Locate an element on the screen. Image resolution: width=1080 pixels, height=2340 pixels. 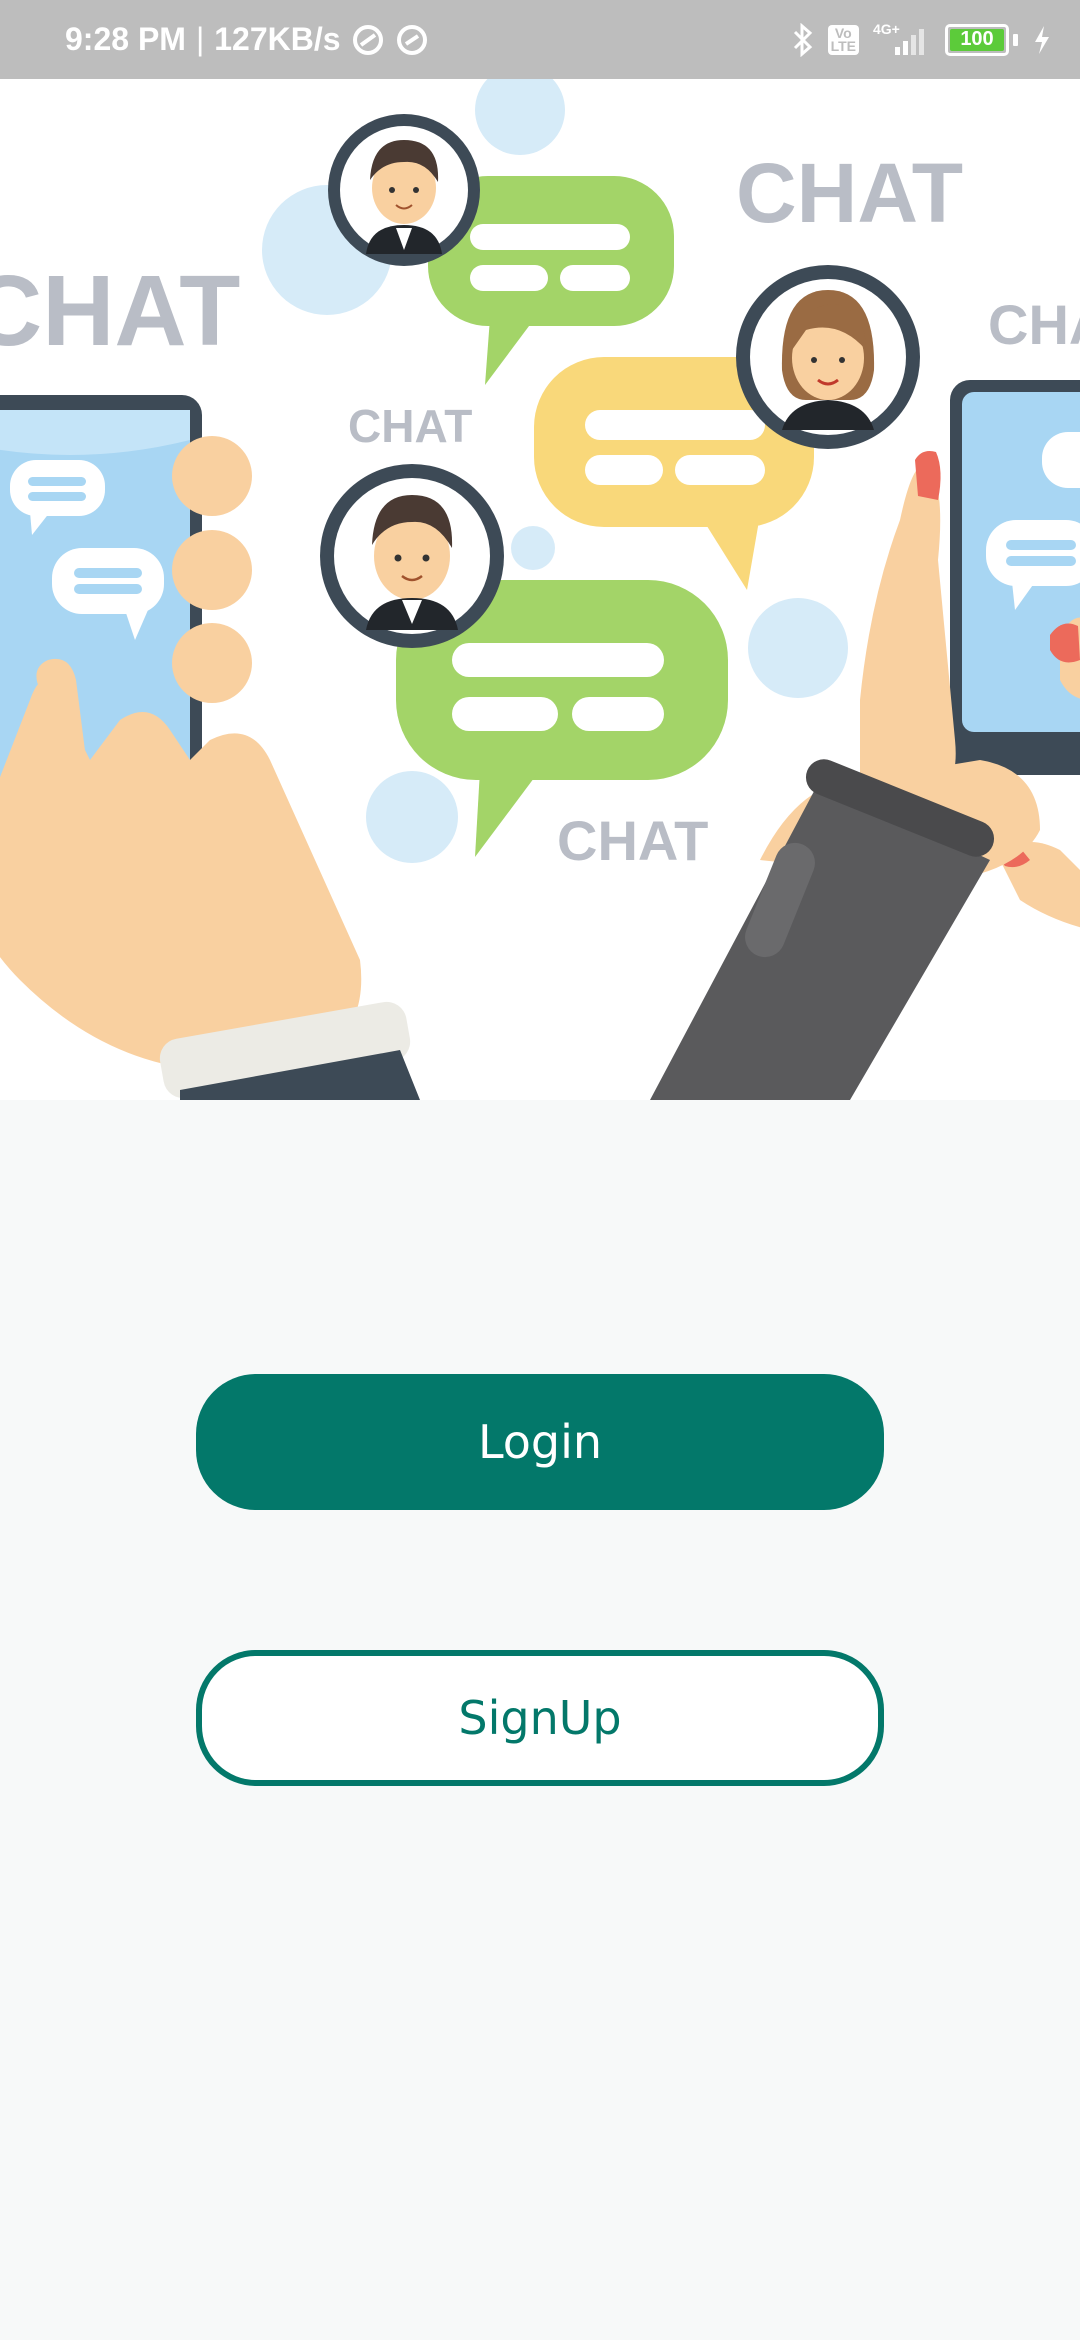
sync-icon is located at coordinates (411, 39).